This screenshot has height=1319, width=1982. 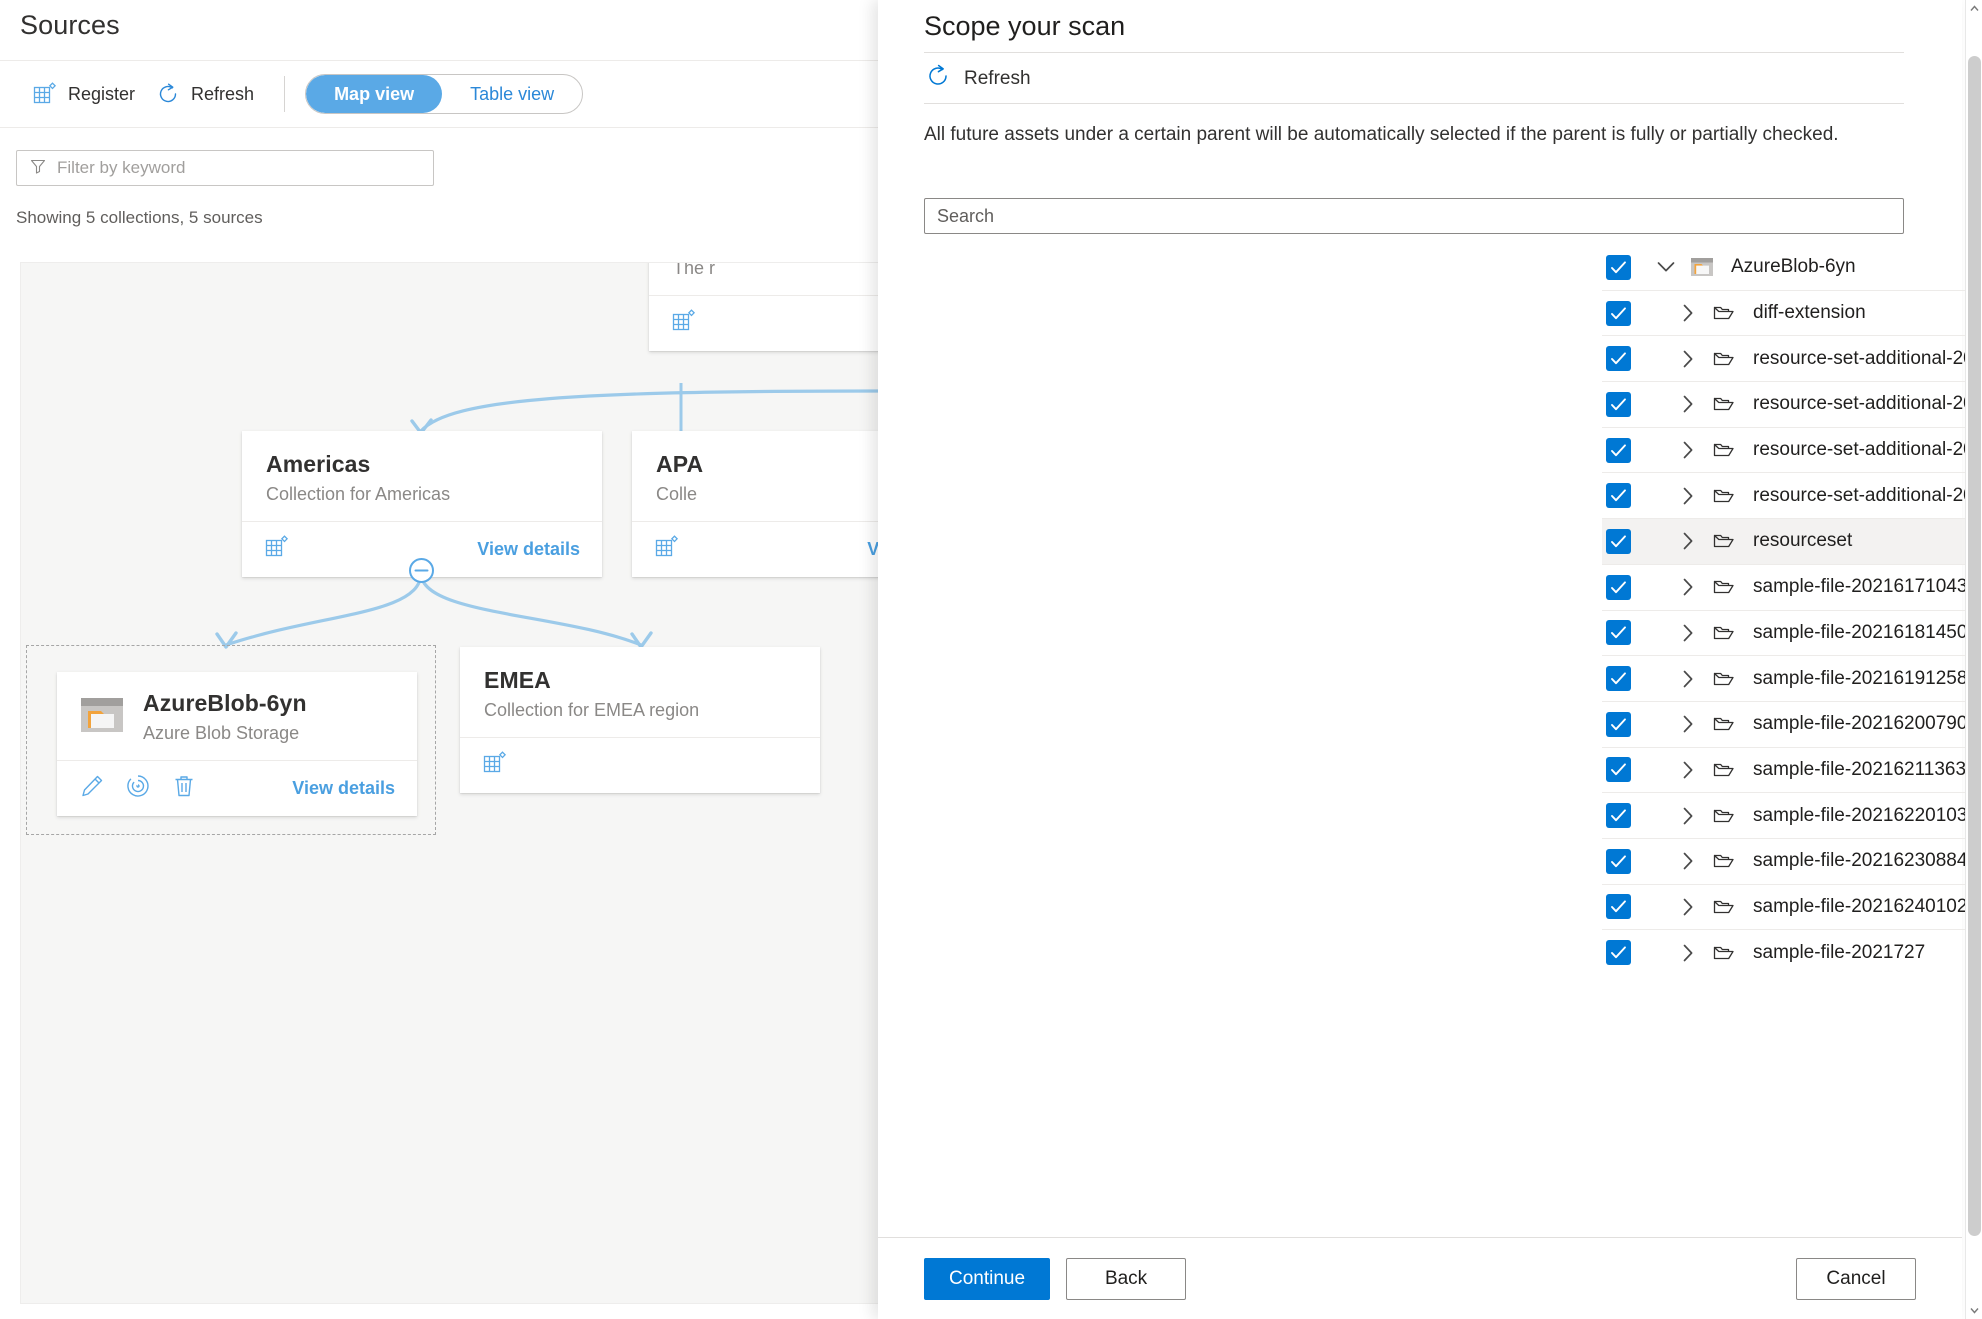 What do you see at coordinates (1974, 646) in the screenshot?
I see `page-scrollbar-thumb` at bounding box center [1974, 646].